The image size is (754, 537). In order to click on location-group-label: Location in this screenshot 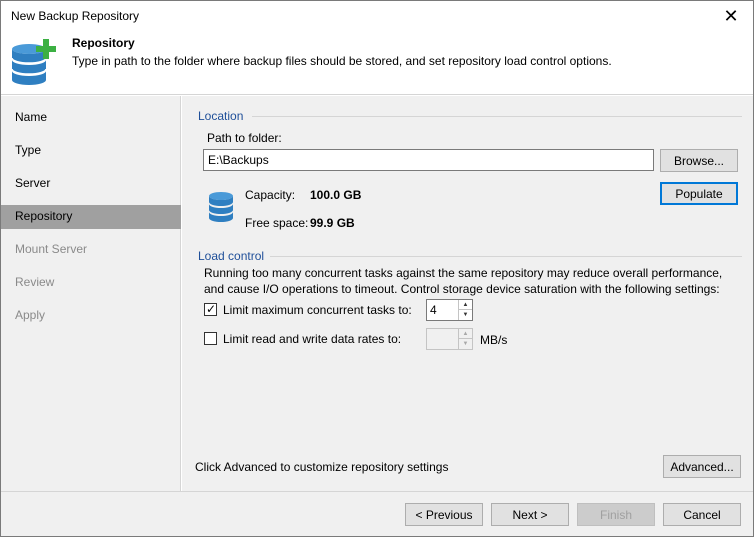, I will do `click(221, 116)`.